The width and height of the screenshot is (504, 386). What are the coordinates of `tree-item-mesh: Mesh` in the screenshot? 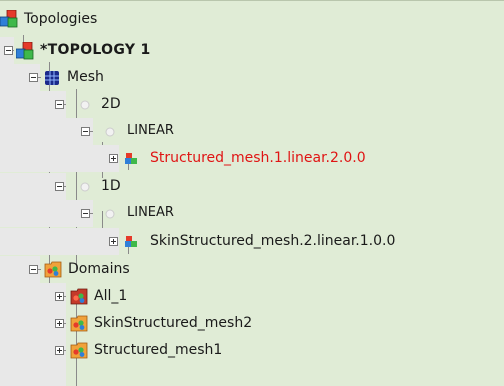 It's located at (252, 77).